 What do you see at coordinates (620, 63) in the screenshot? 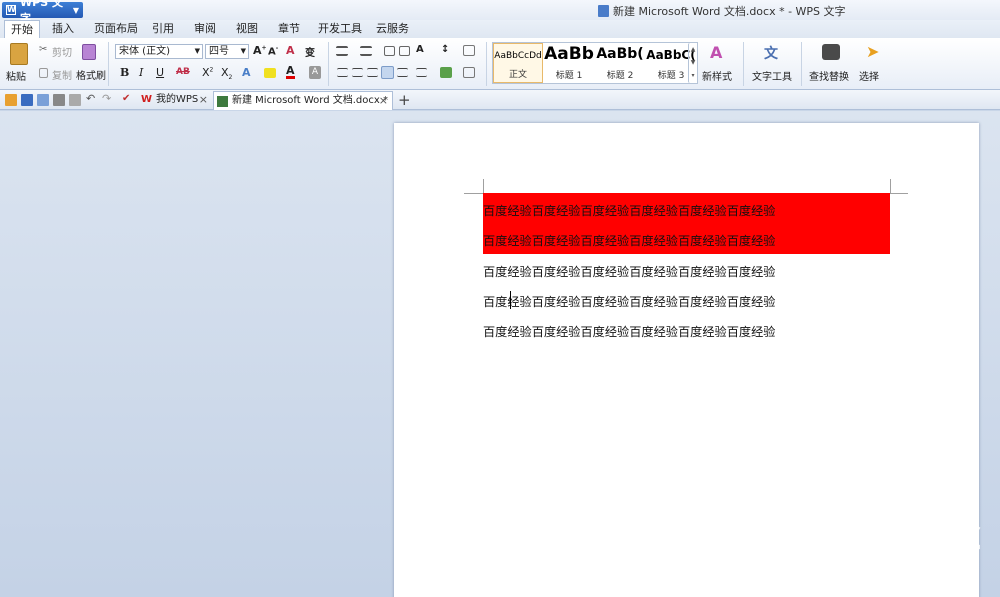
I see `style-heading-2: AaBb( 标题 2` at bounding box center [620, 63].